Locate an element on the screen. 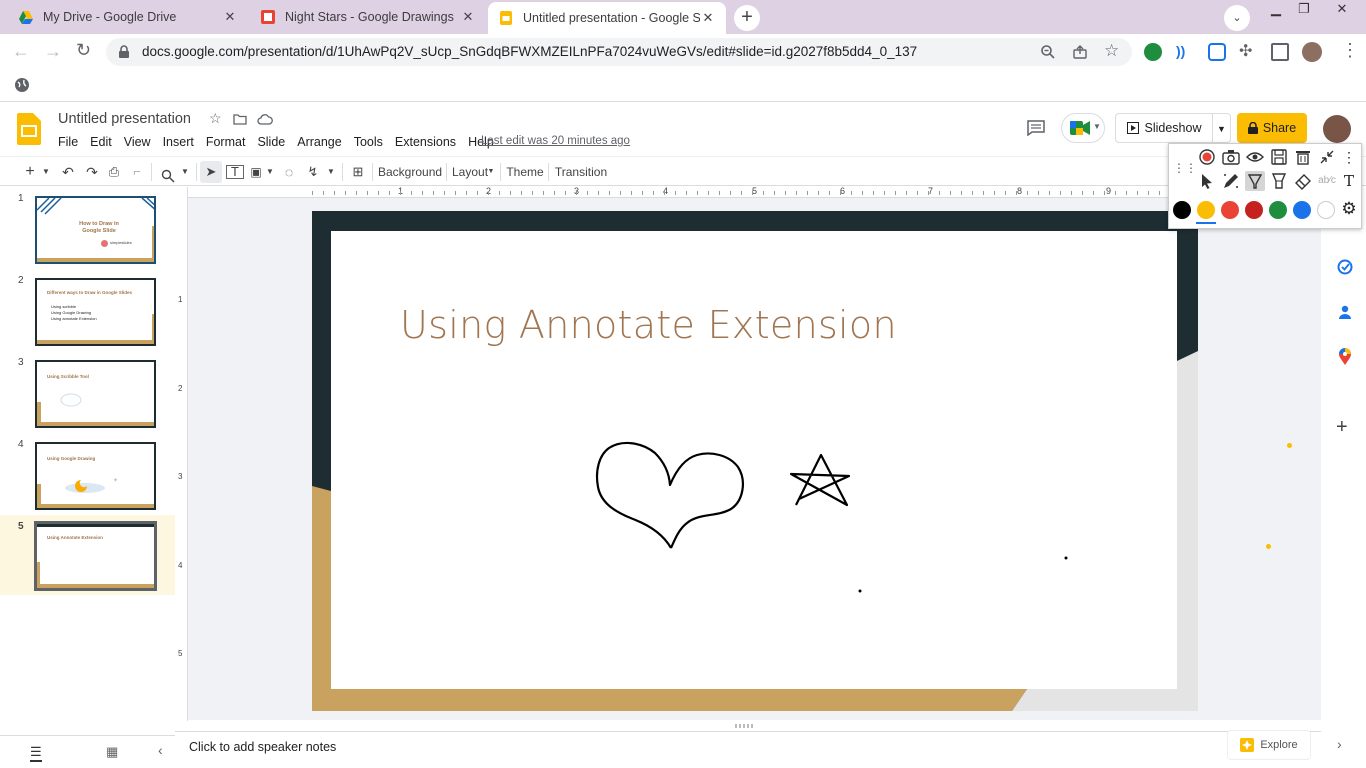 This screenshot has height=768, width=1366. paint-format-icon: ⌐ is located at coordinates (137, 172).